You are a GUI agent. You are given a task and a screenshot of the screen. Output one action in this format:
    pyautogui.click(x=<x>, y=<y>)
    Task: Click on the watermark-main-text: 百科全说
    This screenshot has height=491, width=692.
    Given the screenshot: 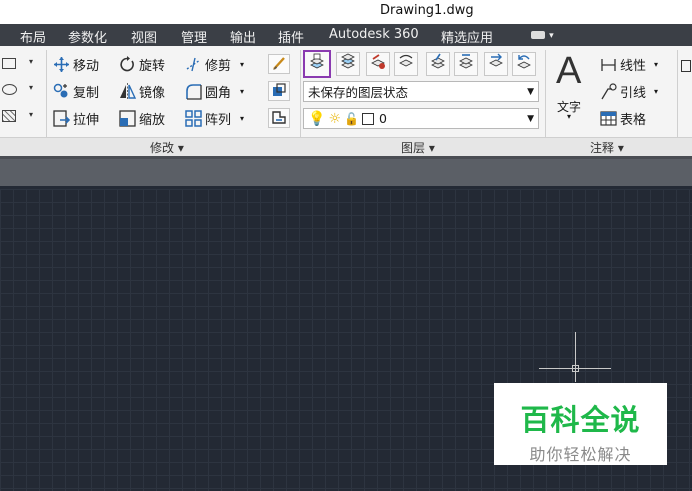 What is the action you would take?
    pyautogui.click(x=580, y=420)
    